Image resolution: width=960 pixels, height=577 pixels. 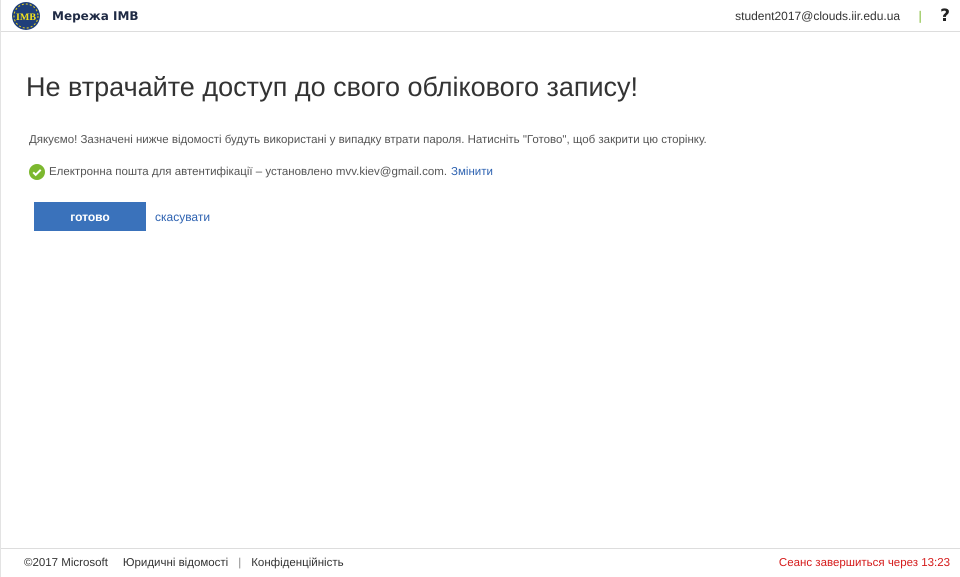 What do you see at coordinates (95, 15) in the screenshot?
I see `site-title: Мережа IMB` at bounding box center [95, 15].